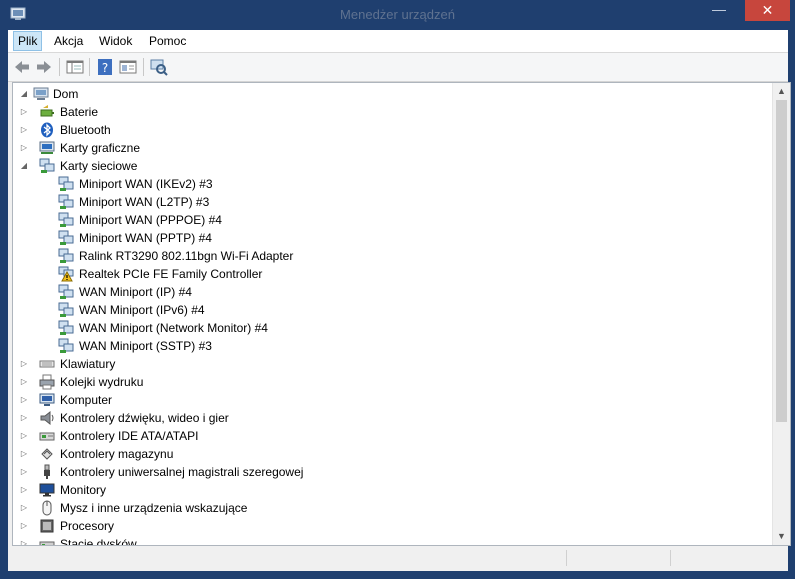 This screenshot has width=795, height=579. I want to click on tree-category-row: ▷ Procesory, so click(380, 526).